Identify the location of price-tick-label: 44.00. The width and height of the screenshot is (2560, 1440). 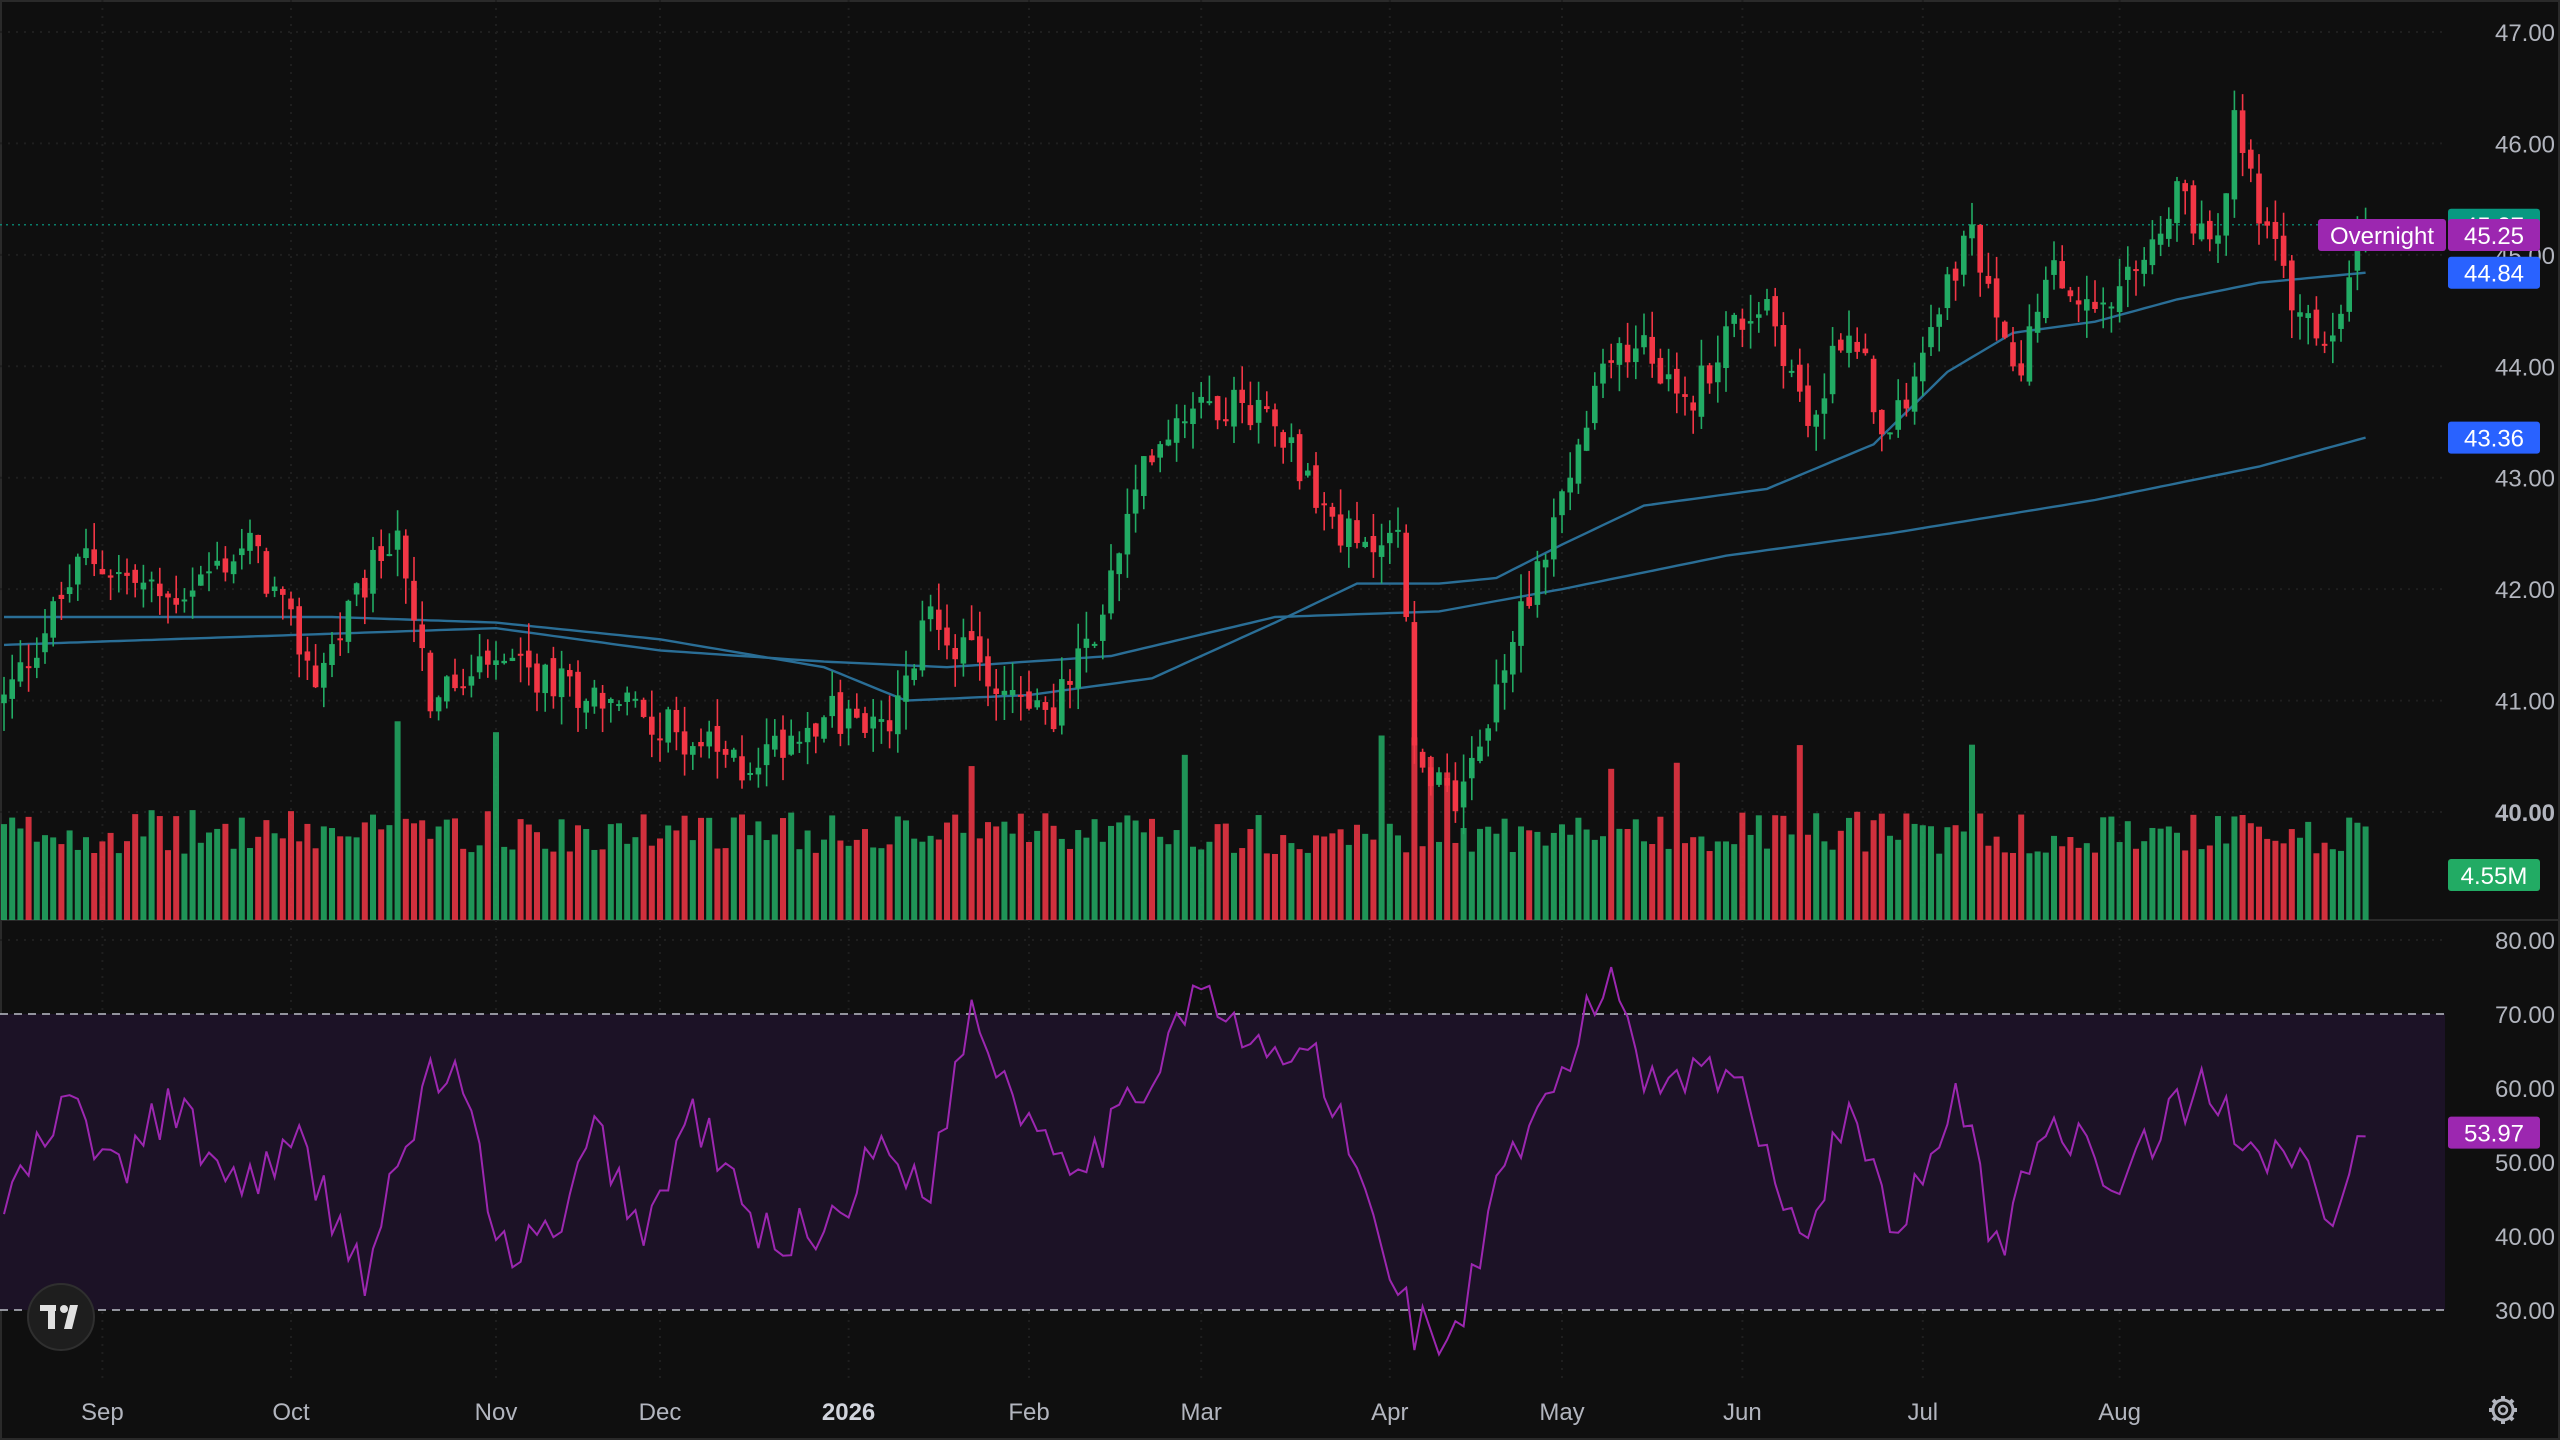
(2525, 367).